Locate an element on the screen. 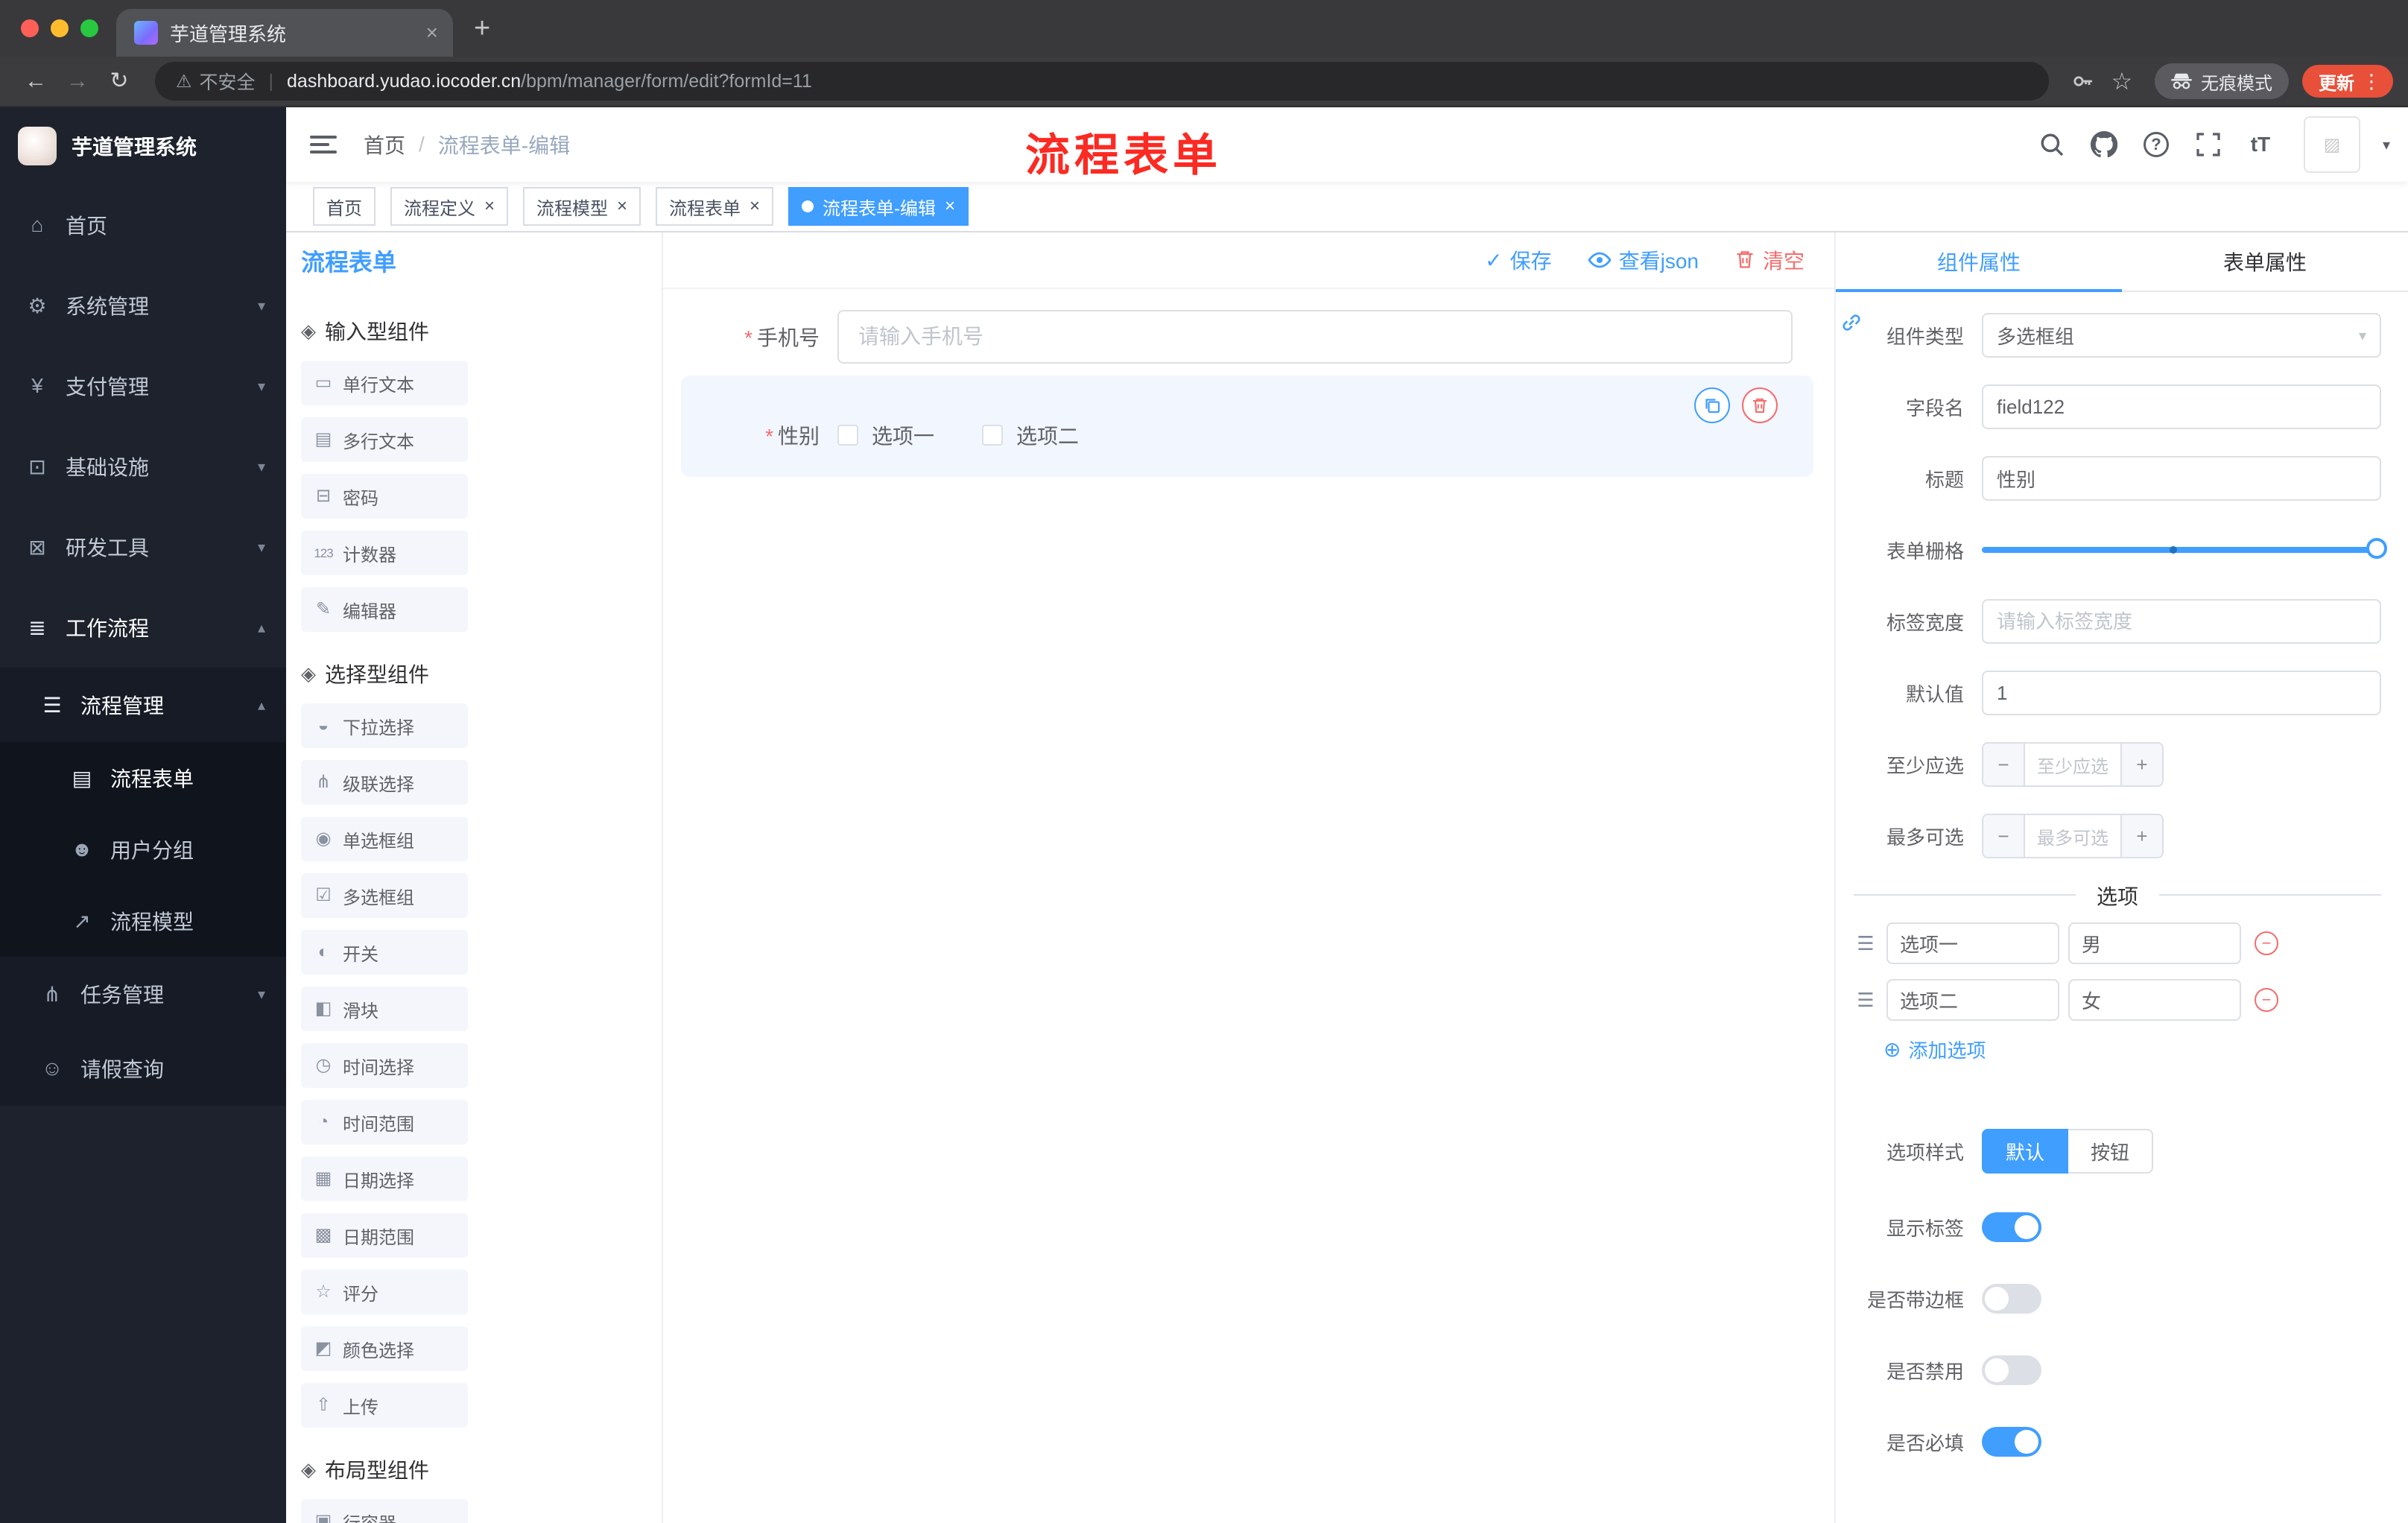 The image size is (2408, 1523). window-minimize-button is located at coordinates (60, 28).